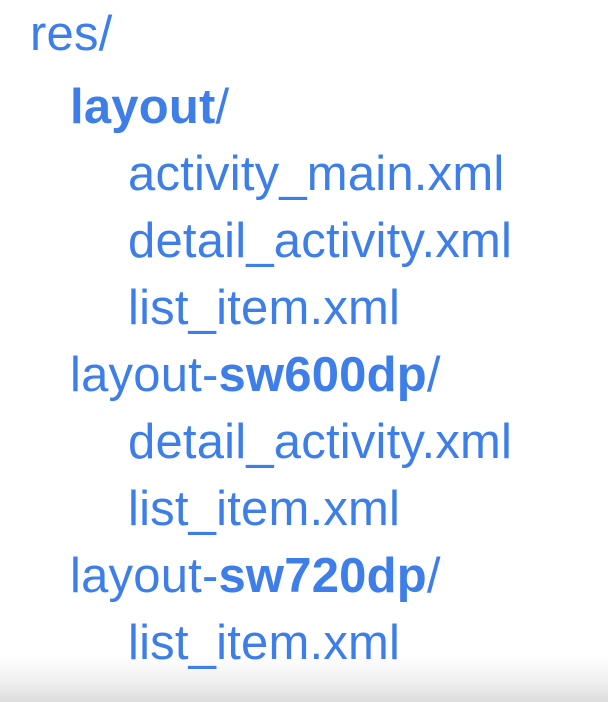 The width and height of the screenshot is (608, 702). I want to click on root-folder: res/, so click(71, 34).